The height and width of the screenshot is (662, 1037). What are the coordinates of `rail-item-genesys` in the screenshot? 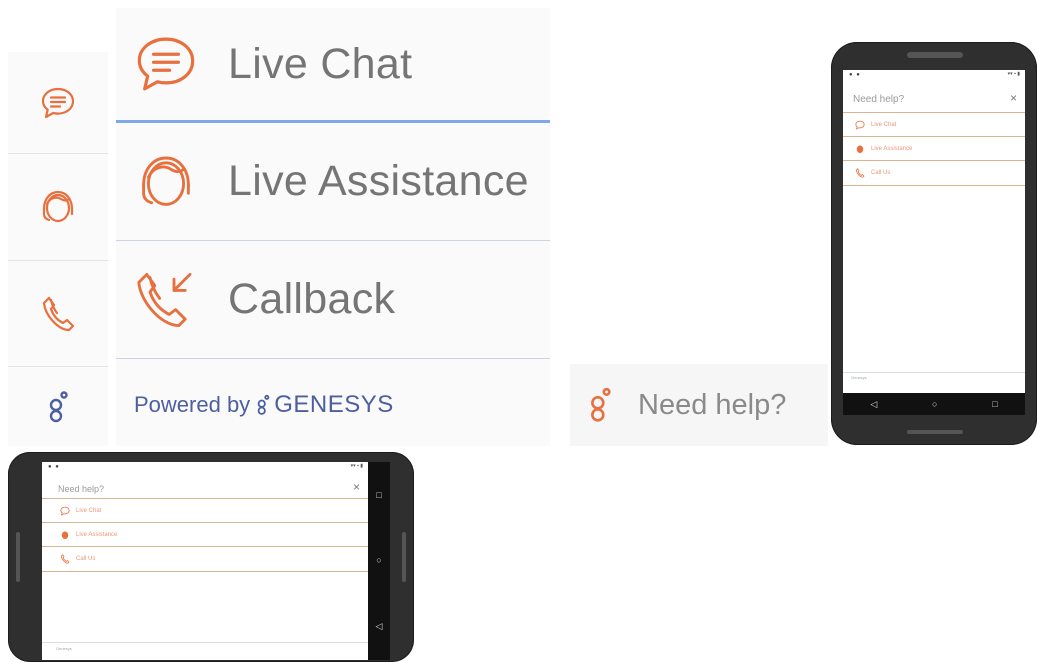 It's located at (58, 406).